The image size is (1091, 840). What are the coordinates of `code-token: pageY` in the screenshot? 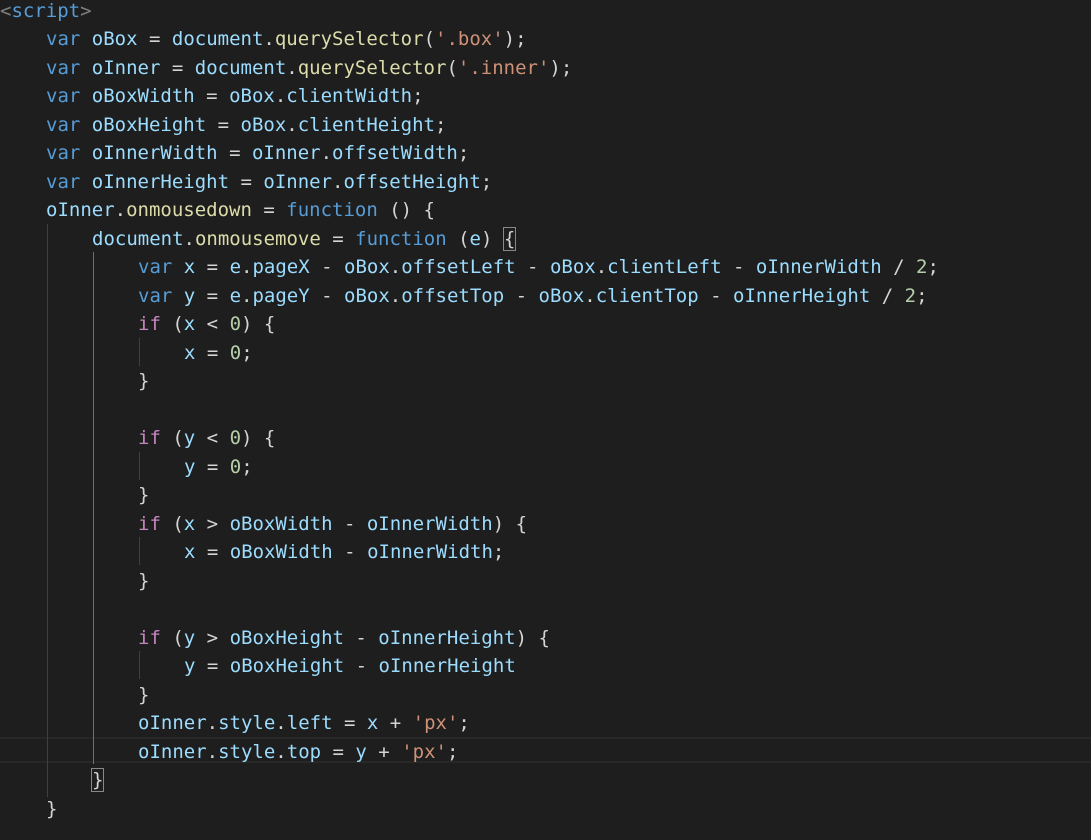 It's located at (281, 295).